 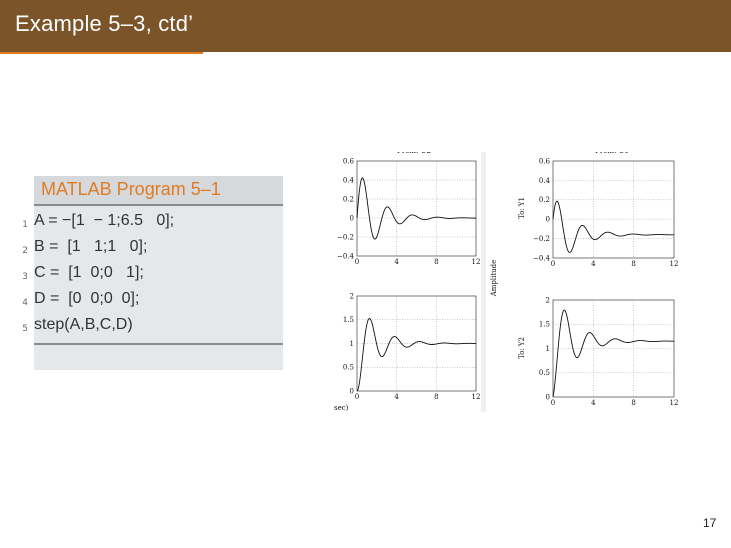 What do you see at coordinates (365, 26) in the screenshot?
I see `slide-header: Example 5–3, ctd’` at bounding box center [365, 26].